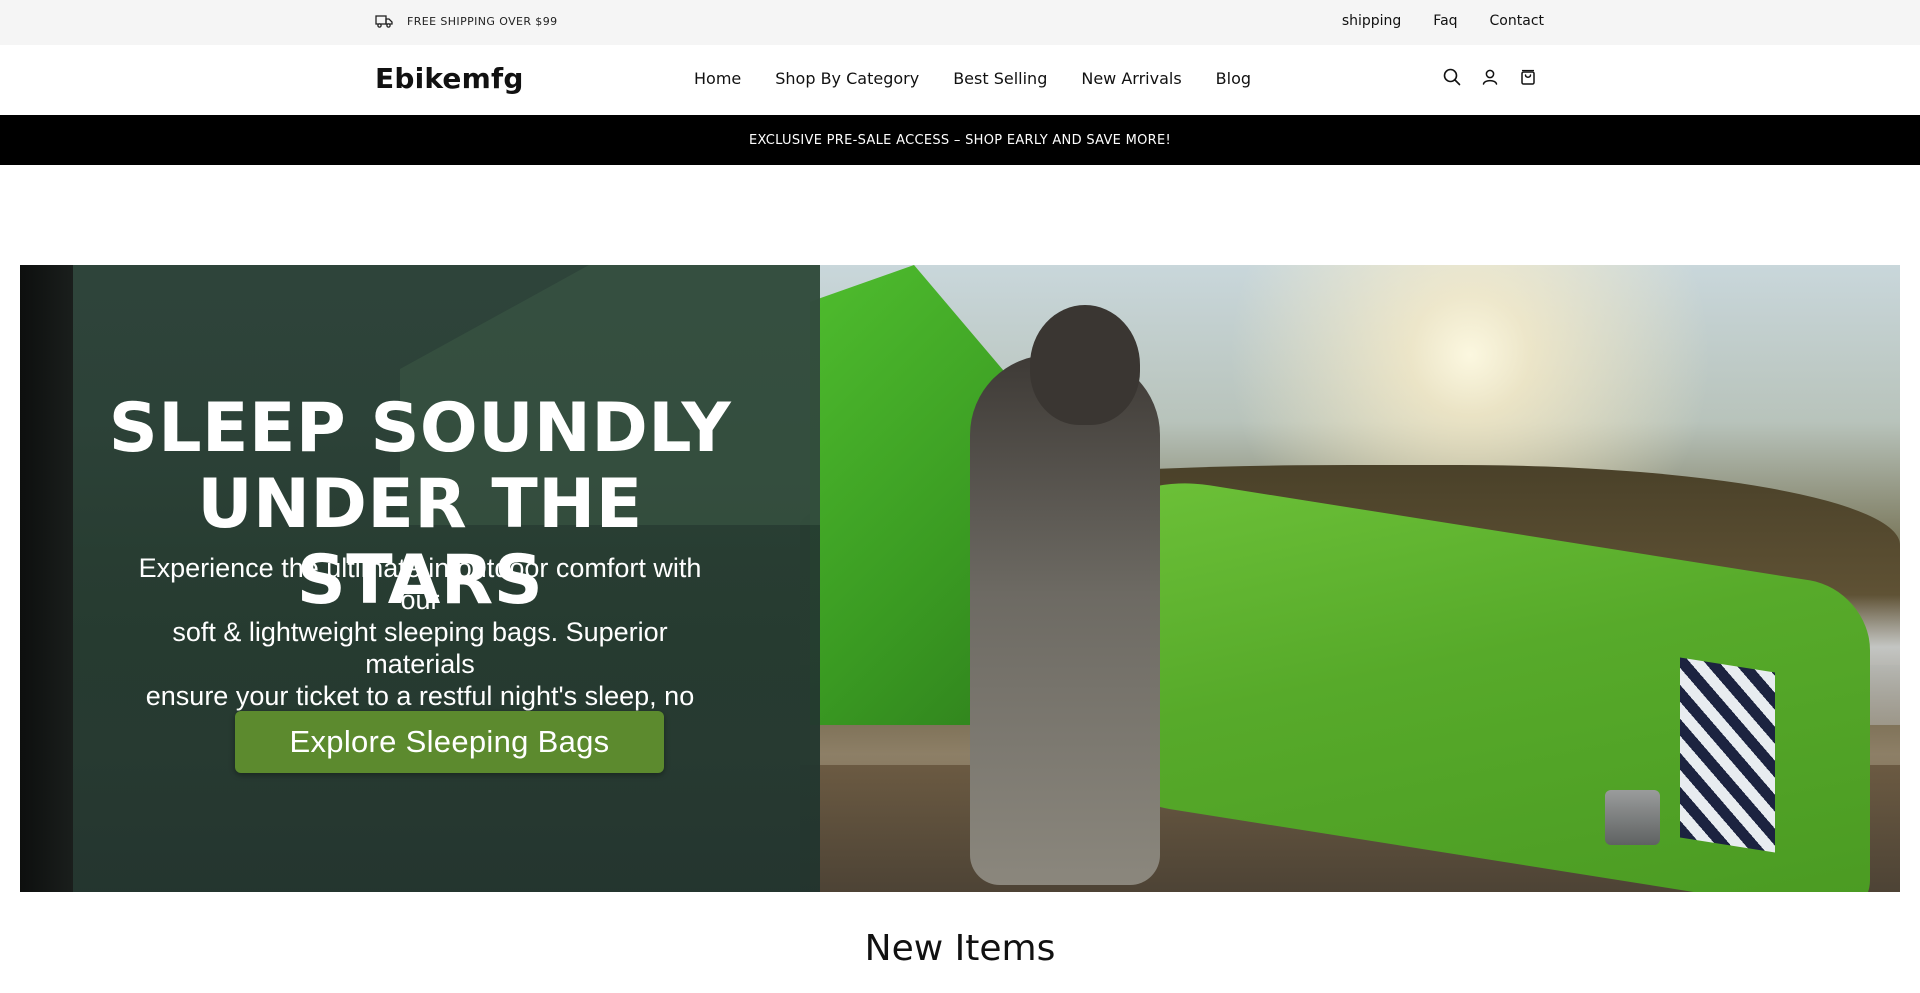 Image resolution: width=1920 pixels, height=993 pixels. Describe the element at coordinates (1371, 21) in the screenshot. I see `shipping-link: shipping` at that location.